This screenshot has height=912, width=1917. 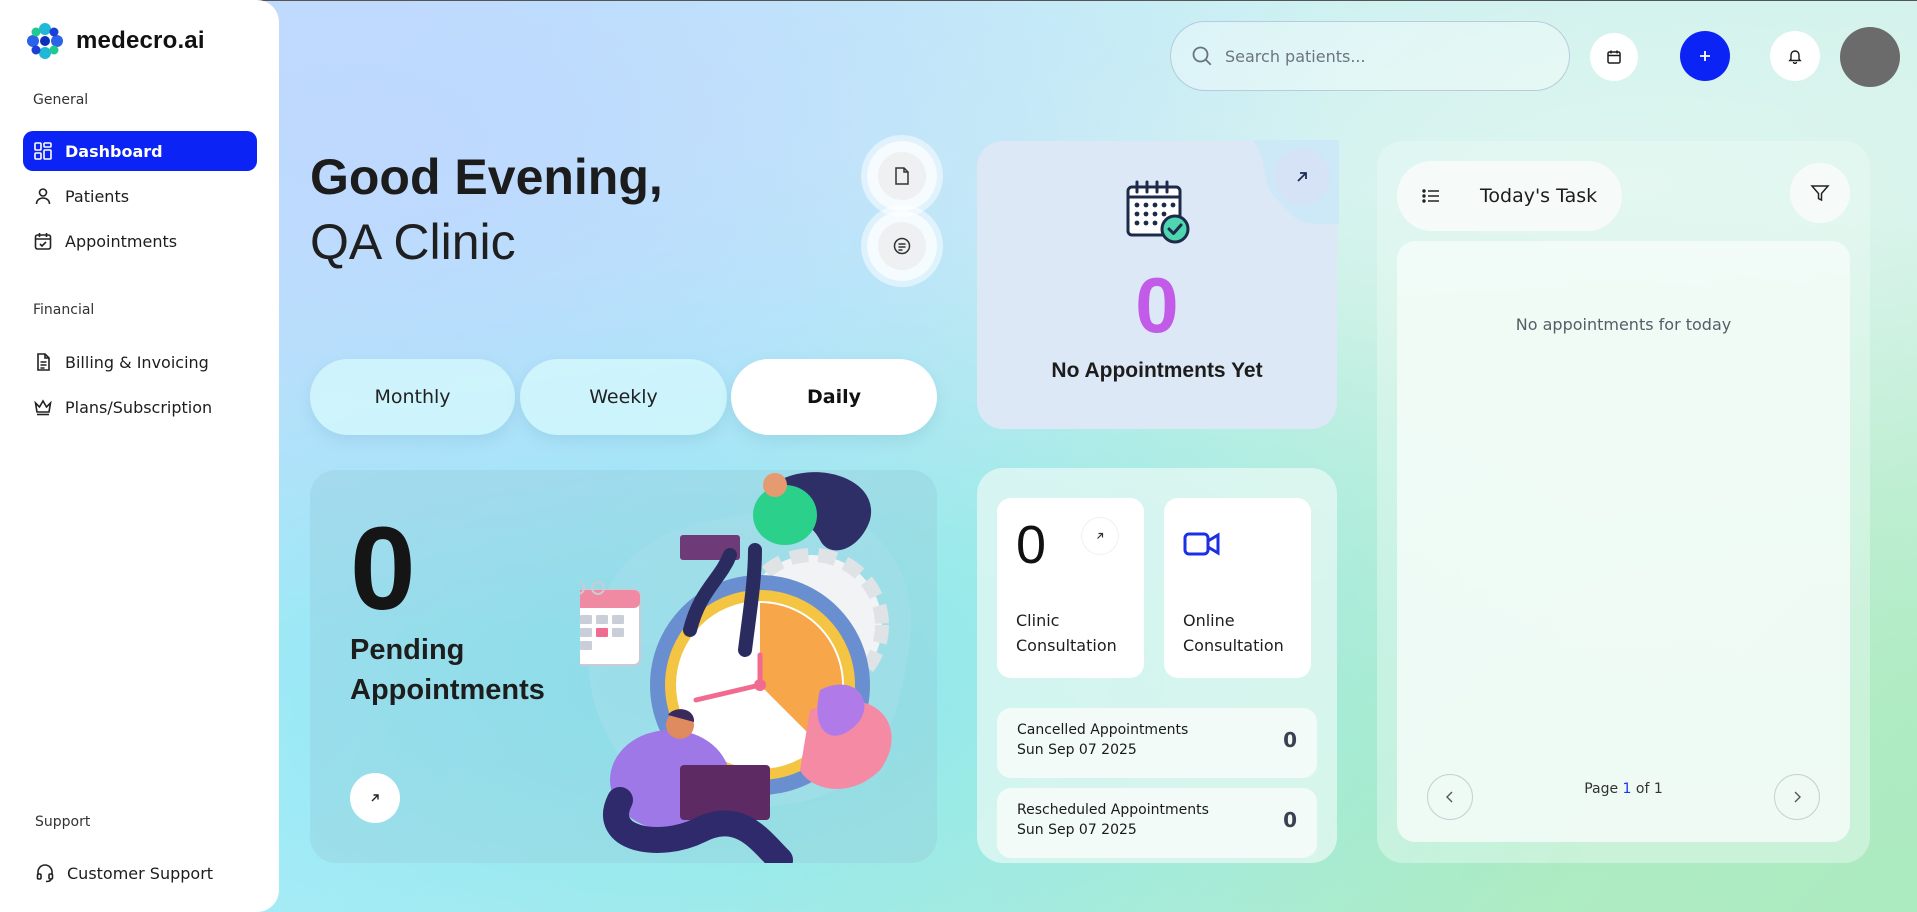 What do you see at coordinates (1430, 196) in the screenshot?
I see `list-icon` at bounding box center [1430, 196].